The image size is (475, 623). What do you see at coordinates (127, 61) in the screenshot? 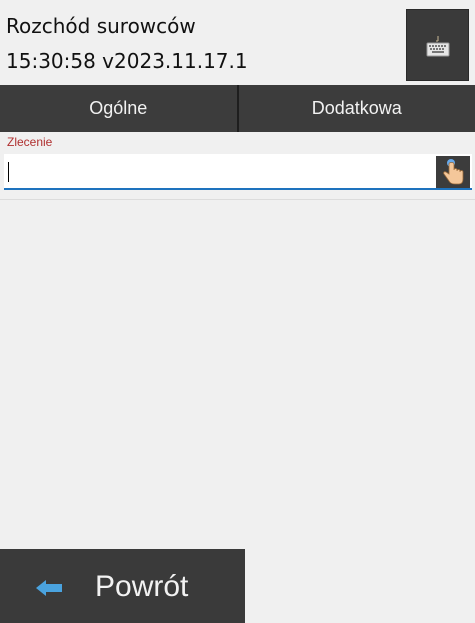
I see `time-version-text: 15:30:58 v2023.11.17.1` at bounding box center [127, 61].